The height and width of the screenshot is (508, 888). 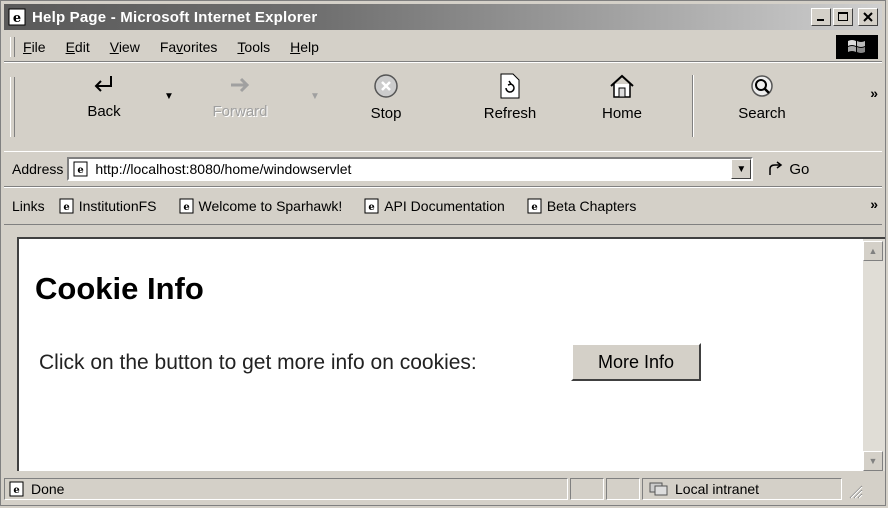 I want to click on scroll-up-button: ▲, so click(x=873, y=251).